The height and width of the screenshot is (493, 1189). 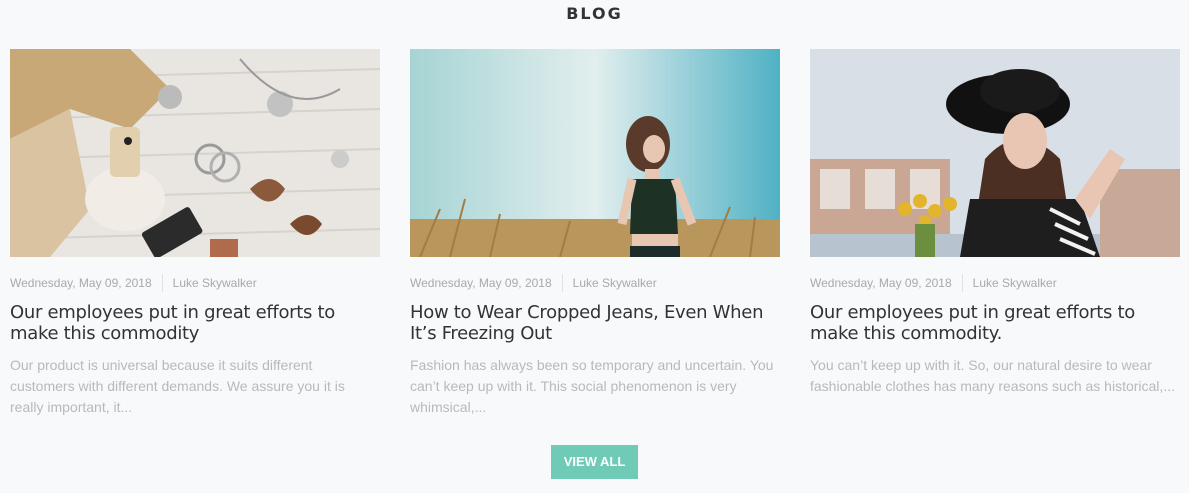 I want to click on post-image-jewelry, so click(x=195, y=153).